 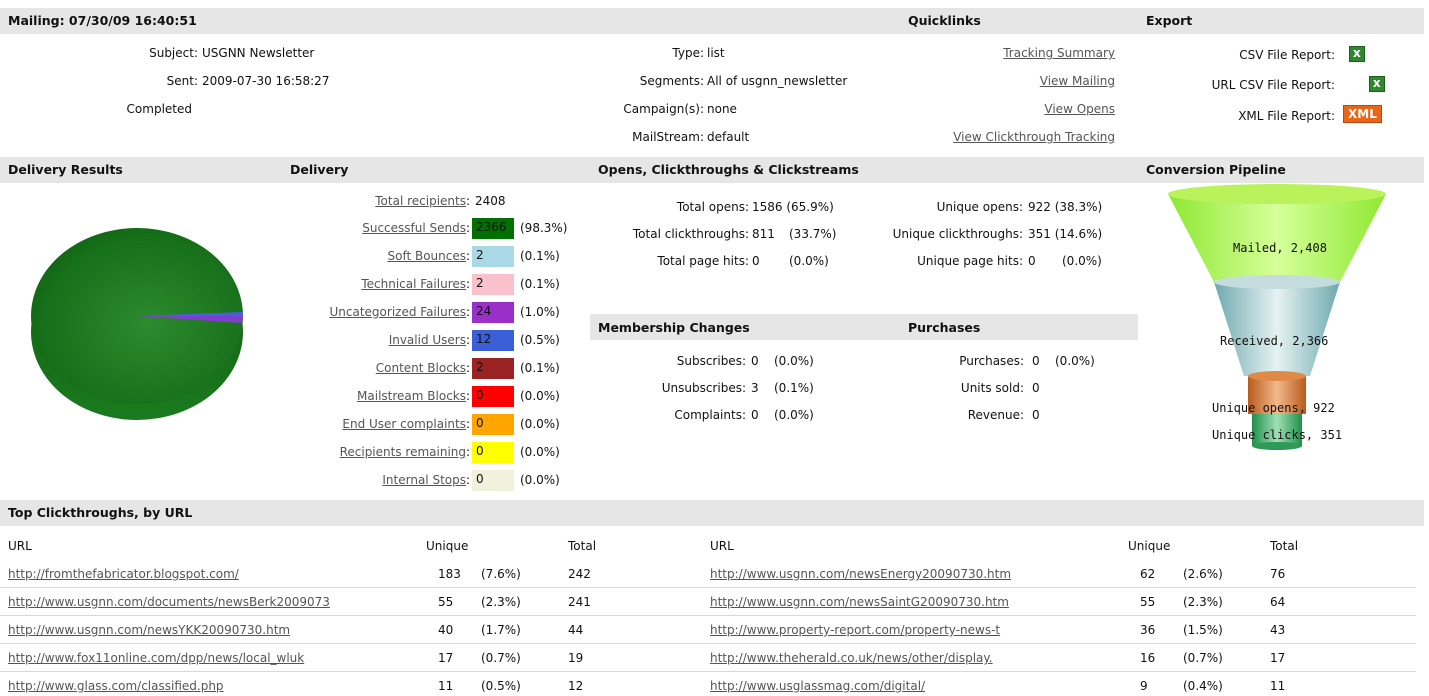 What do you see at coordinates (668, 137) in the screenshot?
I see `mailstream-label: MailStream:` at bounding box center [668, 137].